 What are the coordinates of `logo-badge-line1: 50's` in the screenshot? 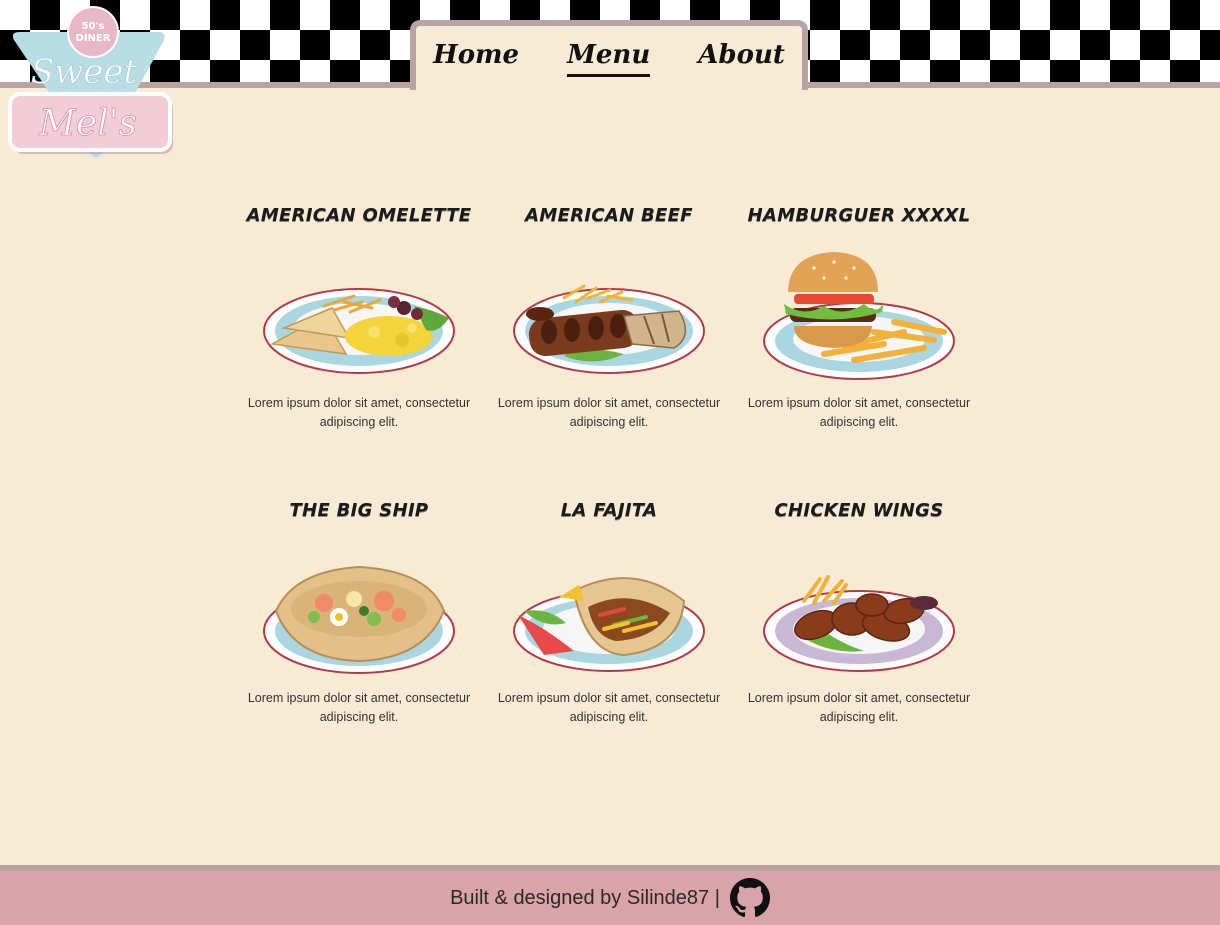 It's located at (93, 26).